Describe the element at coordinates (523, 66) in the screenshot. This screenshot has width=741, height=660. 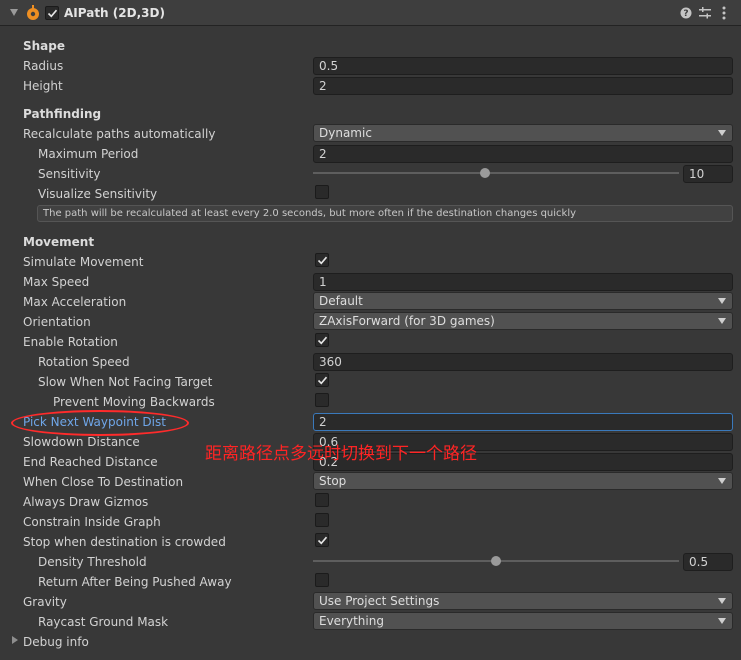
I see `radius-field: 0.5` at that location.